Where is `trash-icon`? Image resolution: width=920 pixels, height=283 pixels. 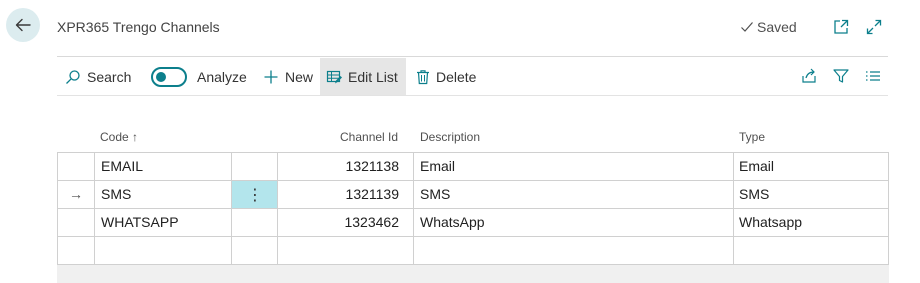 trash-icon is located at coordinates (423, 76).